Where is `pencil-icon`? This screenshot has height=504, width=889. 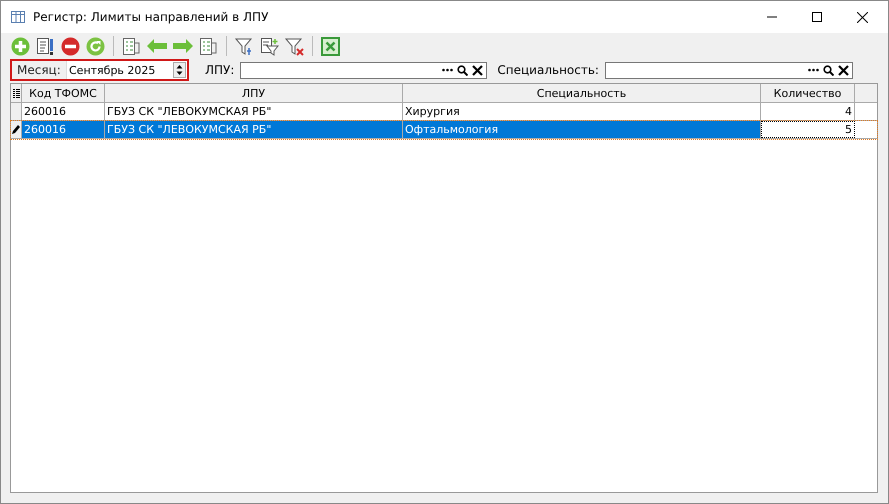 pencil-icon is located at coordinates (16, 129).